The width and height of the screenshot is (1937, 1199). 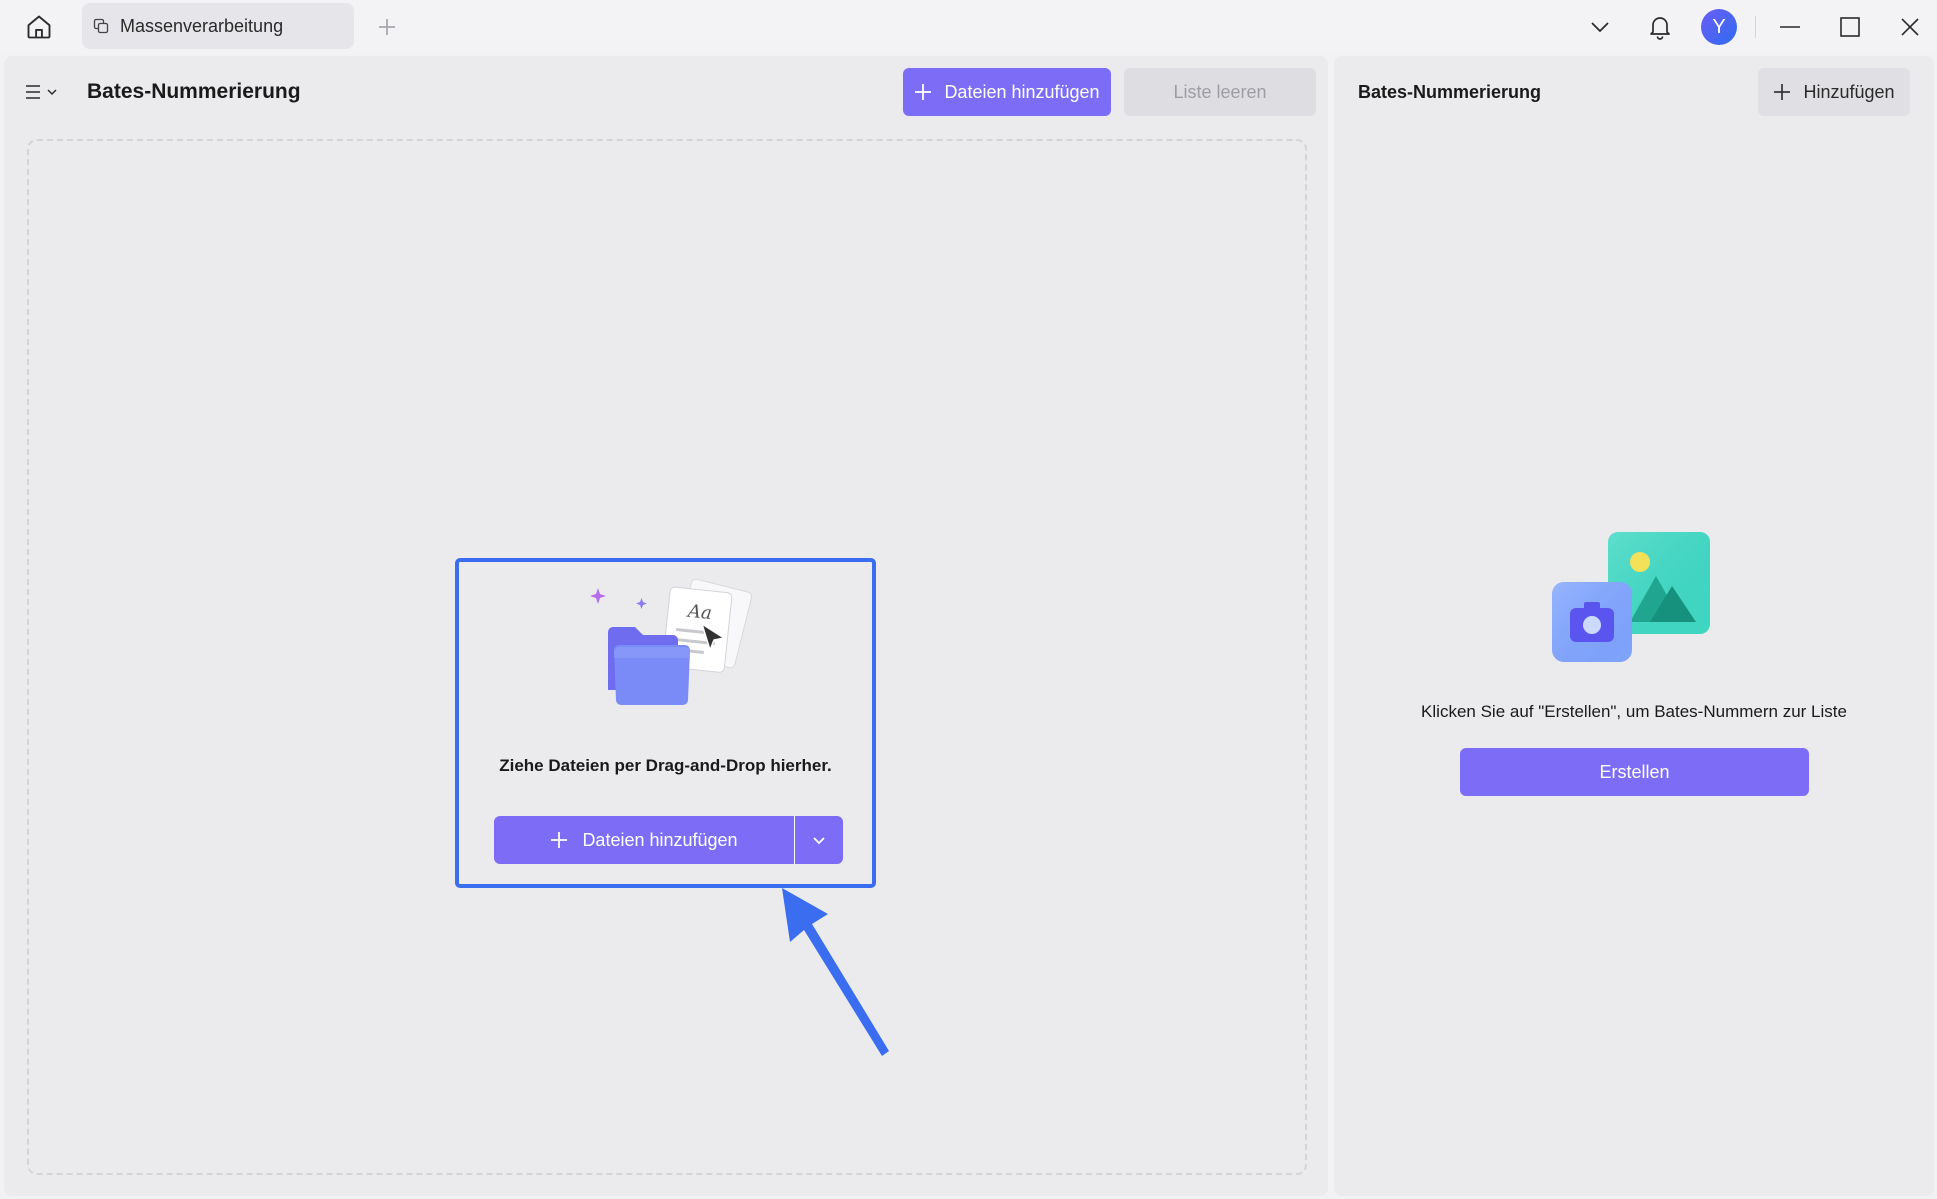 I want to click on home-icon, so click(x=39, y=27).